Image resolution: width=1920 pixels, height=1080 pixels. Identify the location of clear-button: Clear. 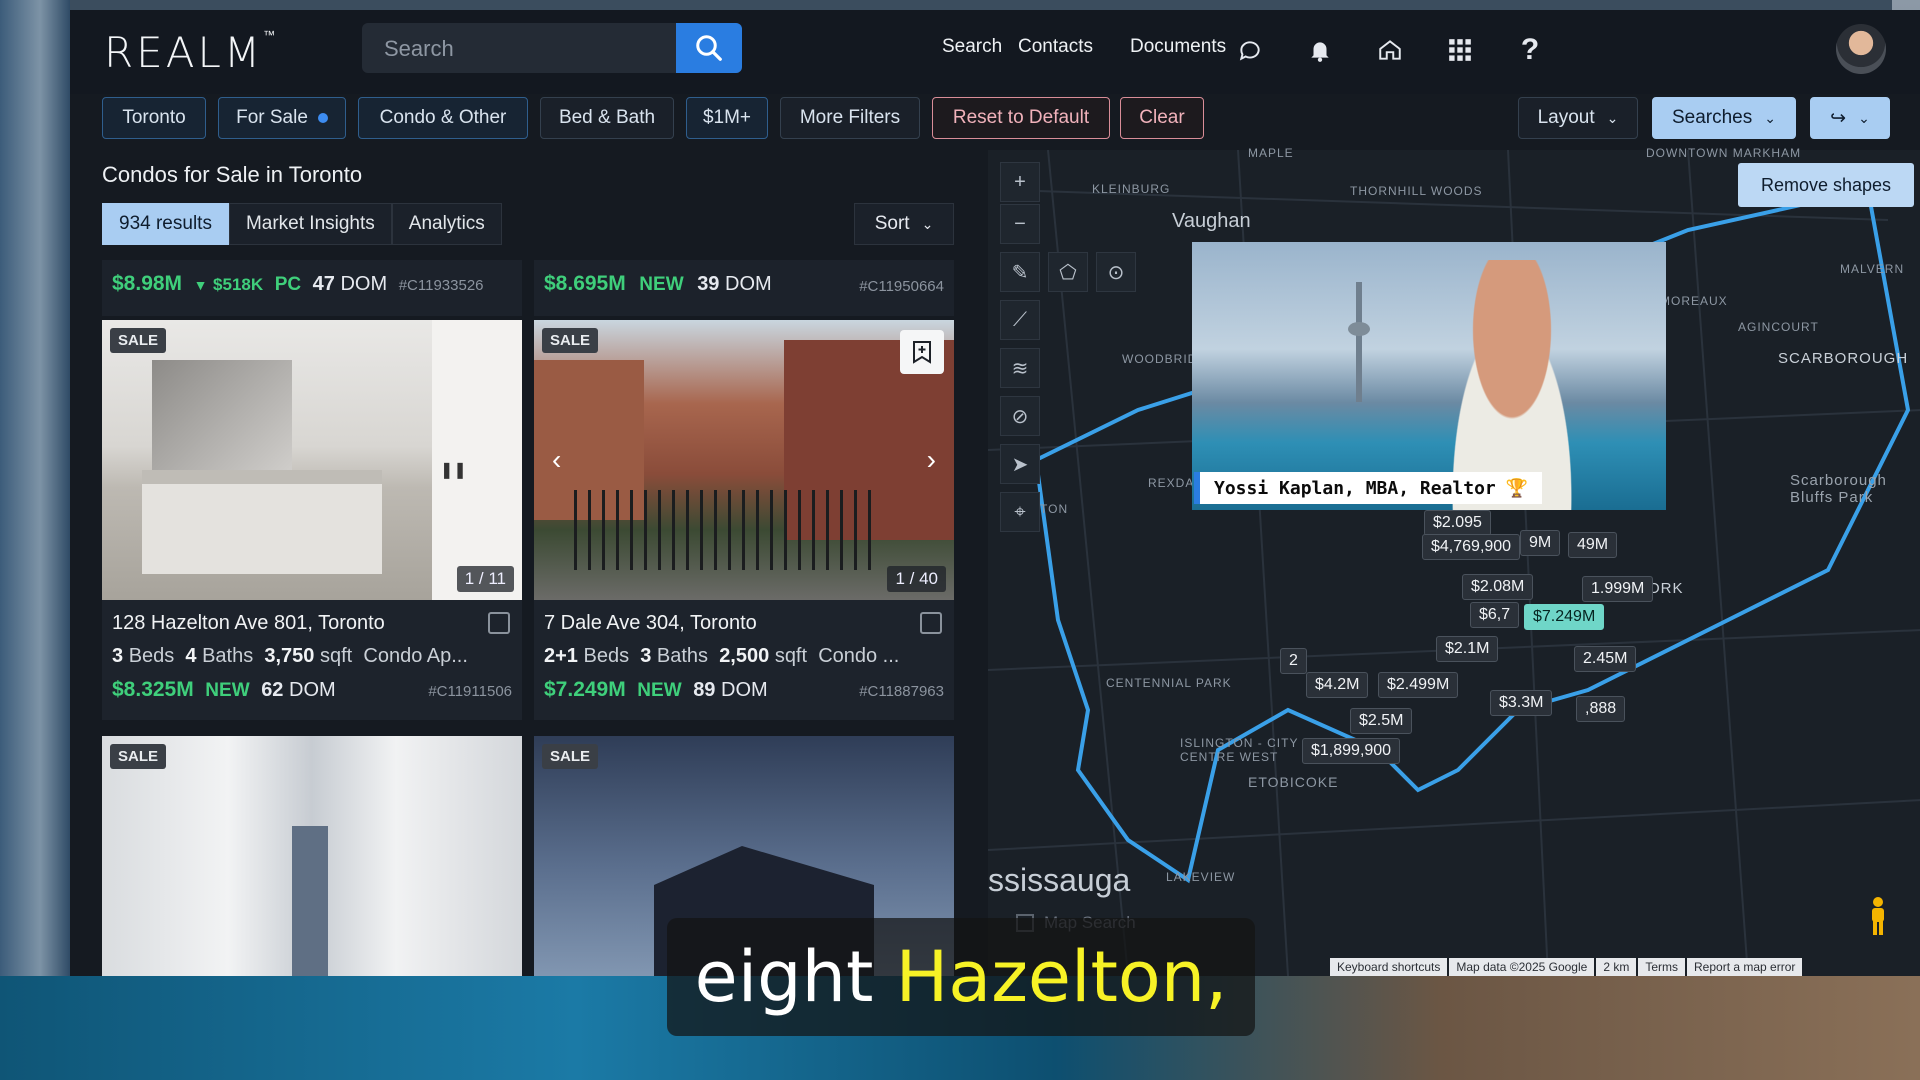
(1162, 118).